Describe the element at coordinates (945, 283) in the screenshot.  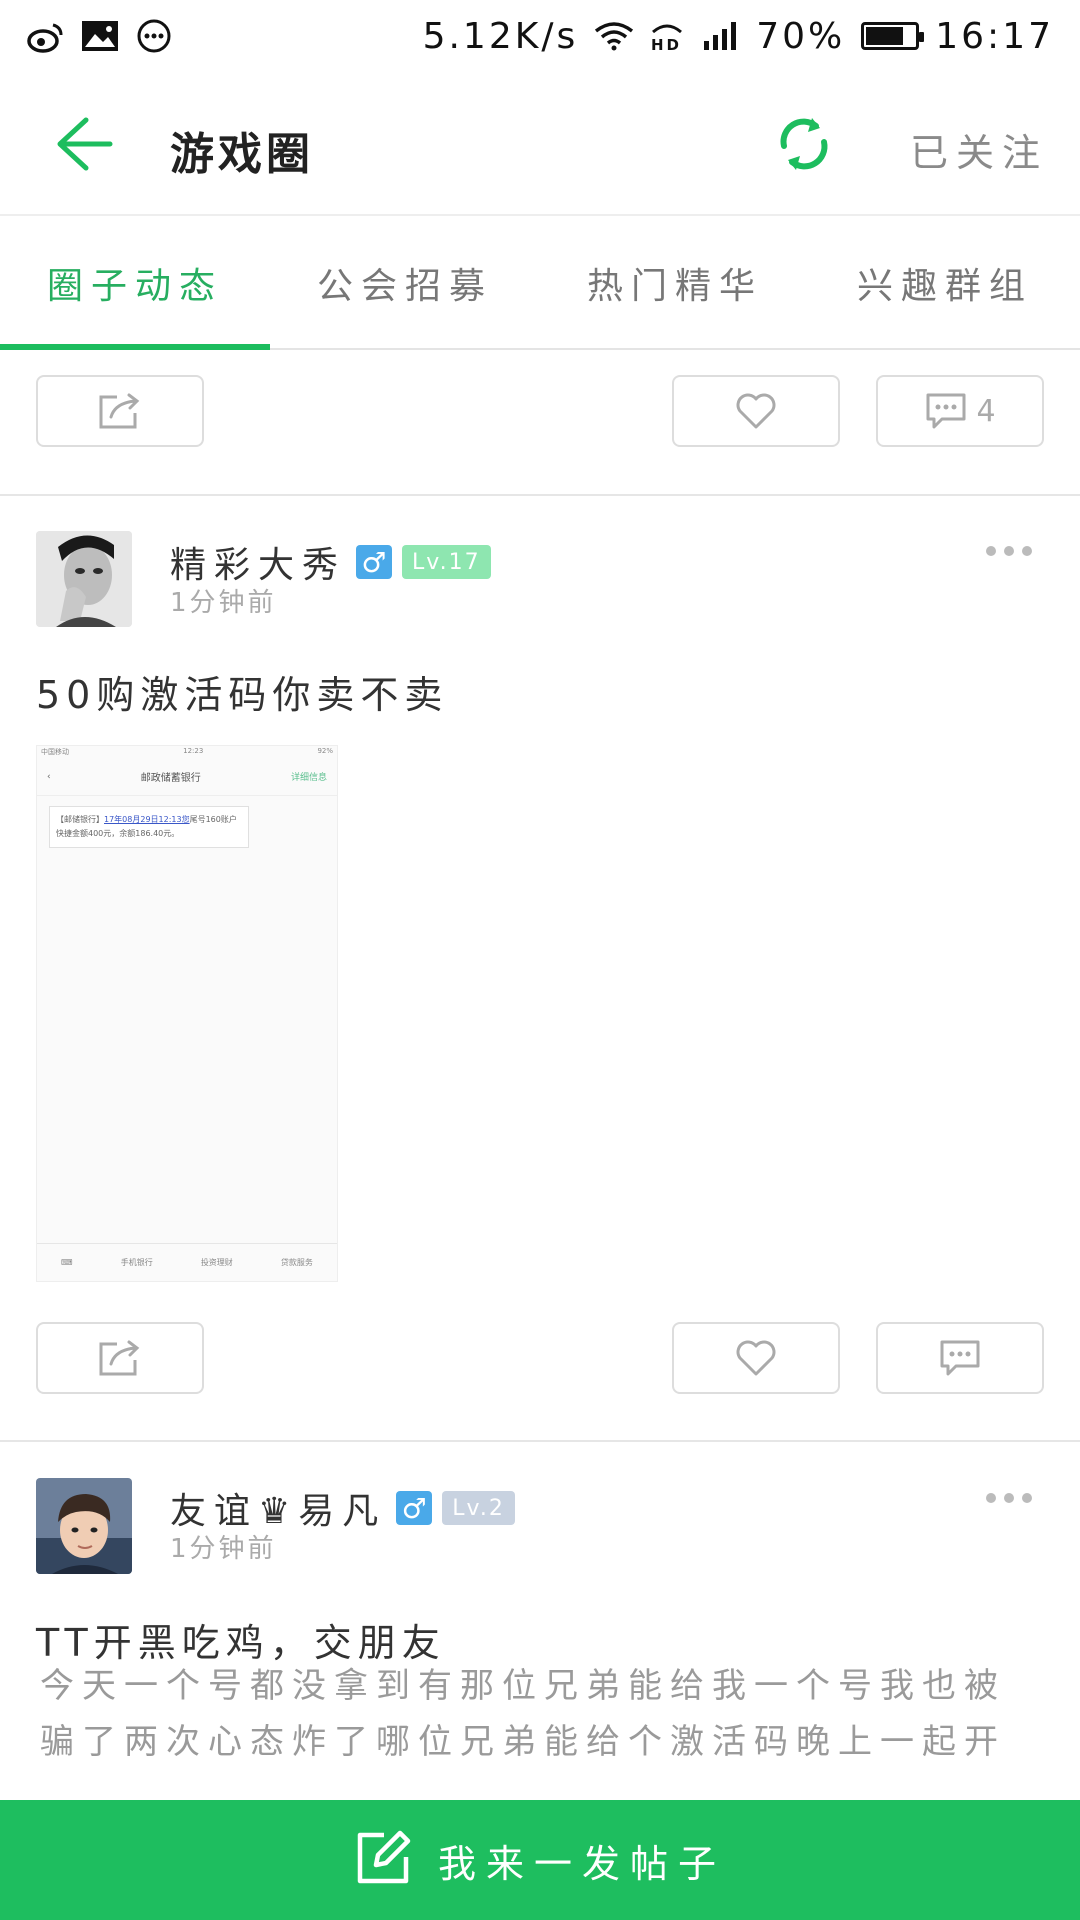
I see `tab-interest-groups: 兴趣群组` at that location.